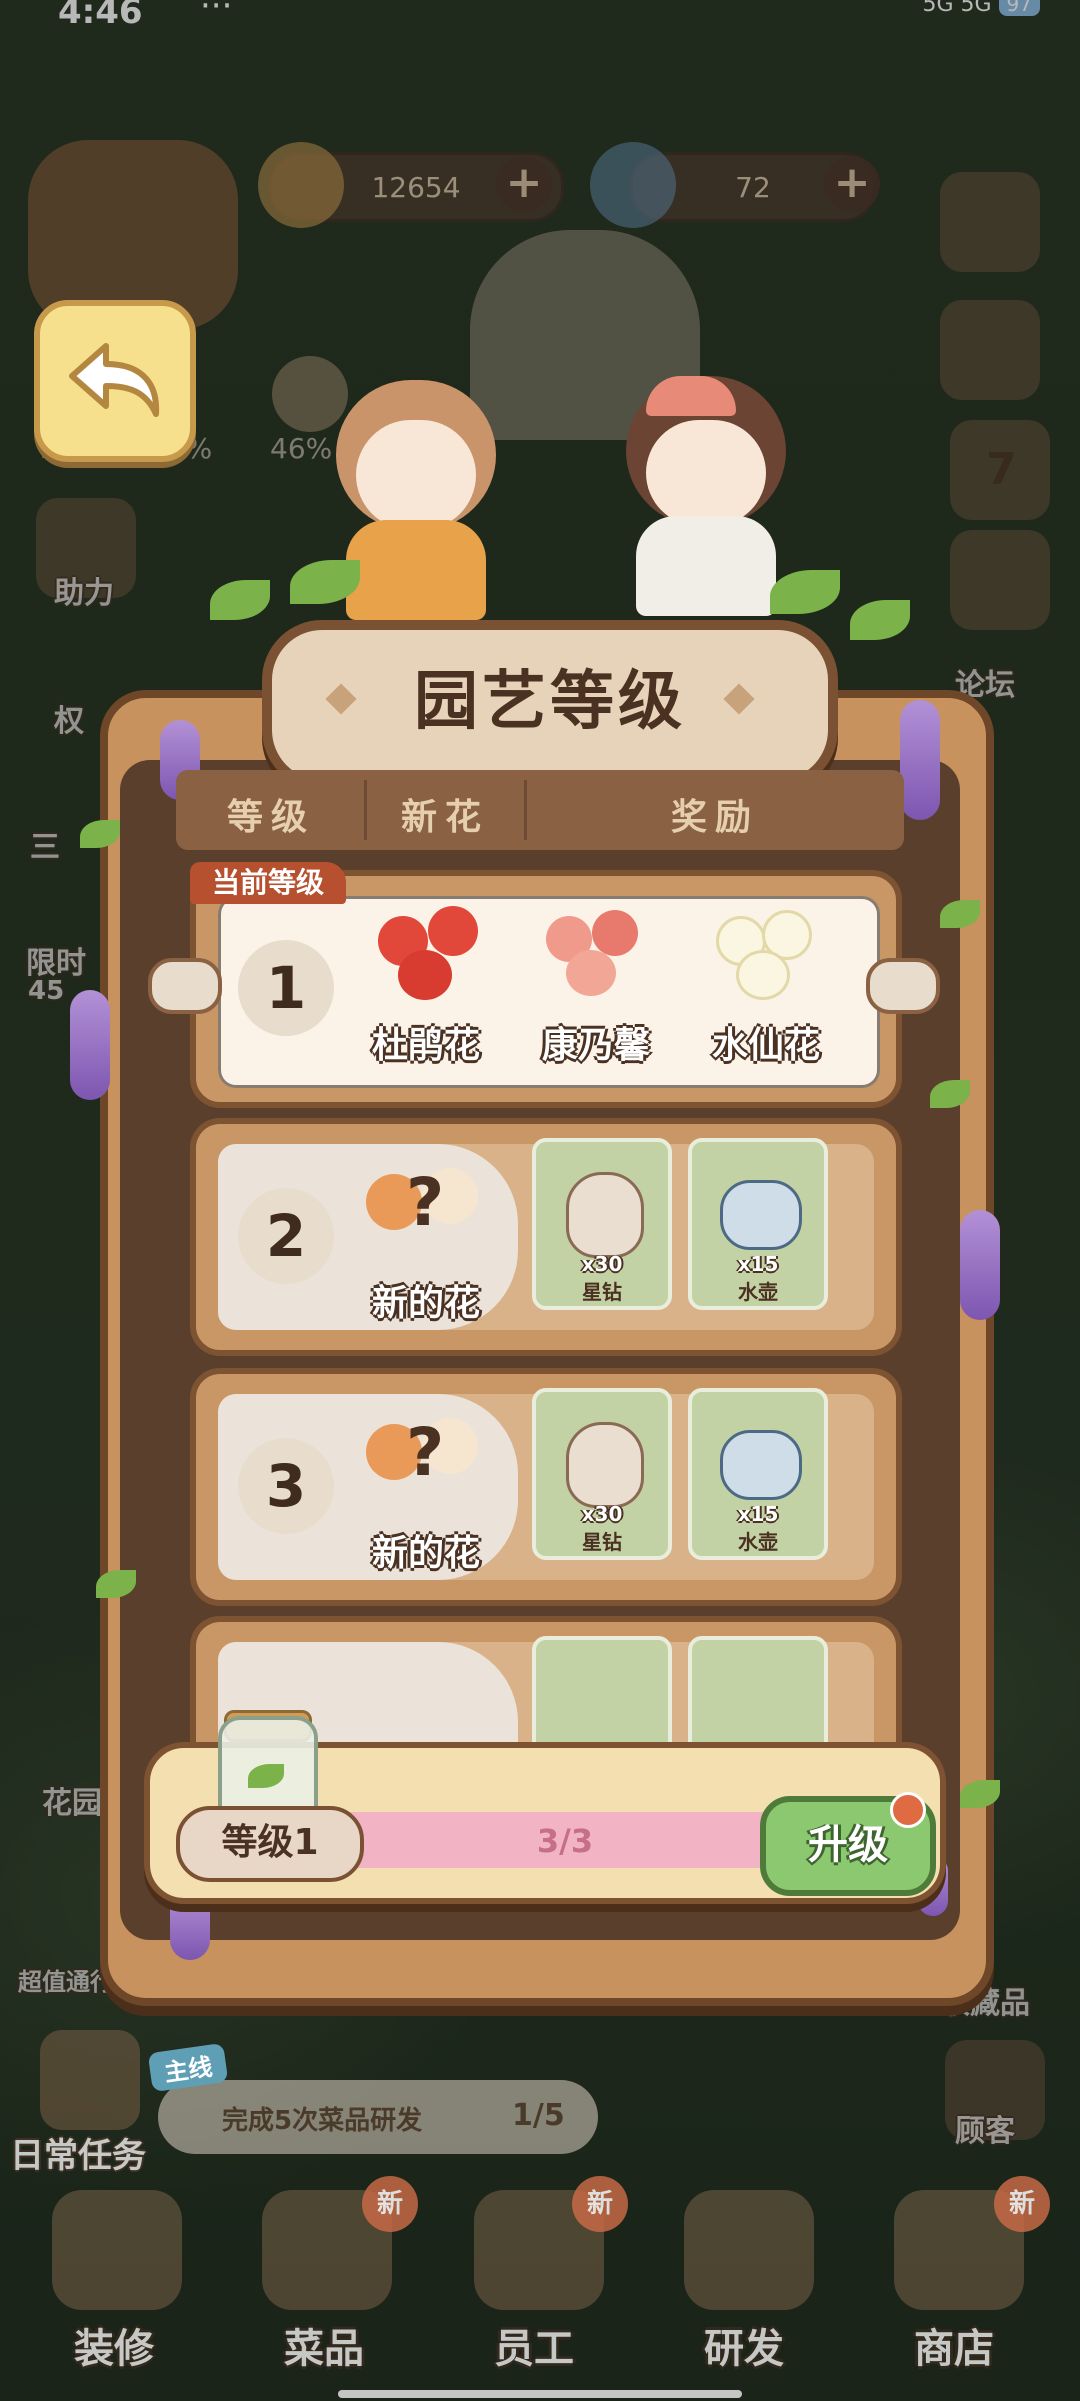 This screenshot has height=2401, width=1080. Describe the element at coordinates (185, 986) in the screenshot. I see `left-arrow-icon` at that location.